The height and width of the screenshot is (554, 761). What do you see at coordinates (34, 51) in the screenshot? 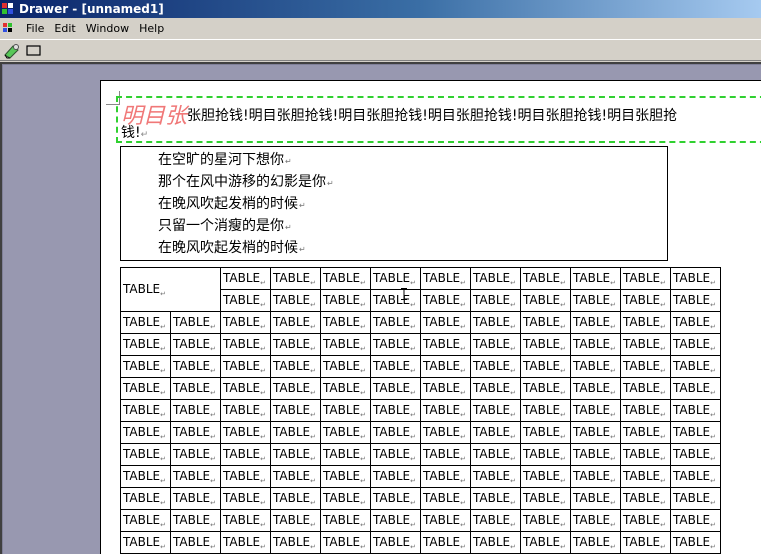
I see `rectangle-tool-icon` at bounding box center [34, 51].